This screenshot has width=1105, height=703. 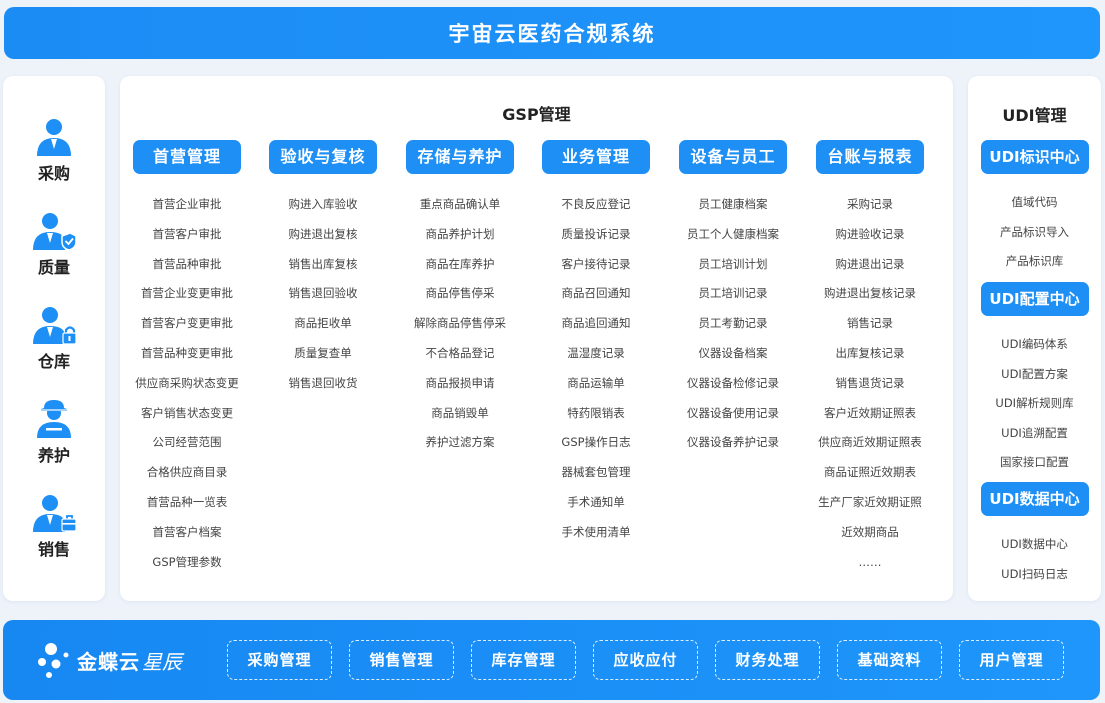 What do you see at coordinates (53, 361) in the screenshot?
I see `role-label: 仓库` at bounding box center [53, 361].